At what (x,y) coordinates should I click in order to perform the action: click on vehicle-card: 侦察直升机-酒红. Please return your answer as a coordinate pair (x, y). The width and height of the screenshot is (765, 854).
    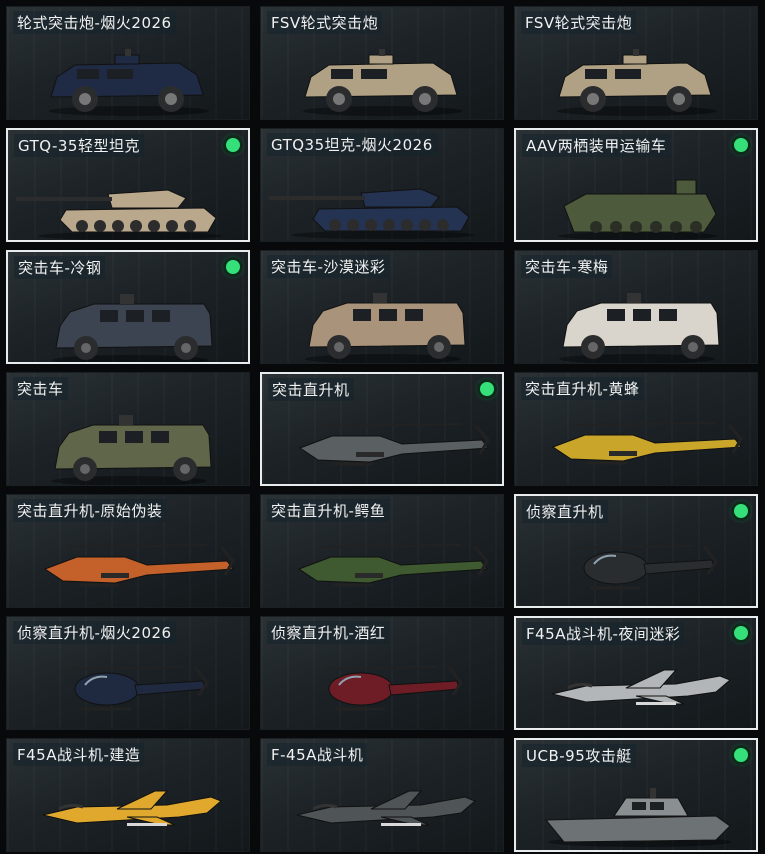
    Looking at the image, I should click on (382, 673).